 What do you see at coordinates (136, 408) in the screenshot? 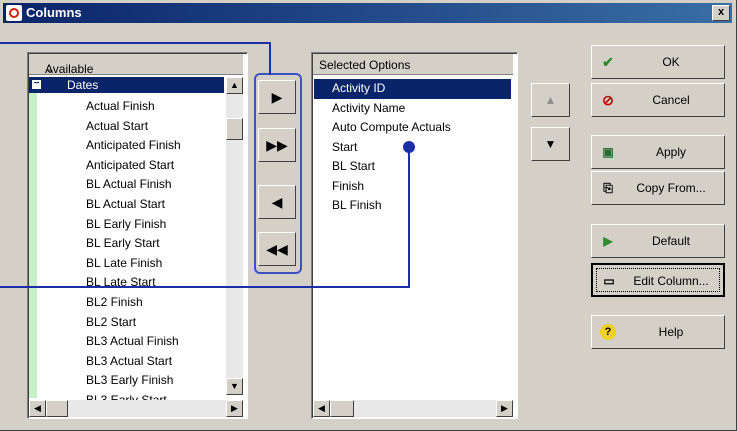
I see `horizontal-scrollbar: ◀ ▶` at bounding box center [136, 408].